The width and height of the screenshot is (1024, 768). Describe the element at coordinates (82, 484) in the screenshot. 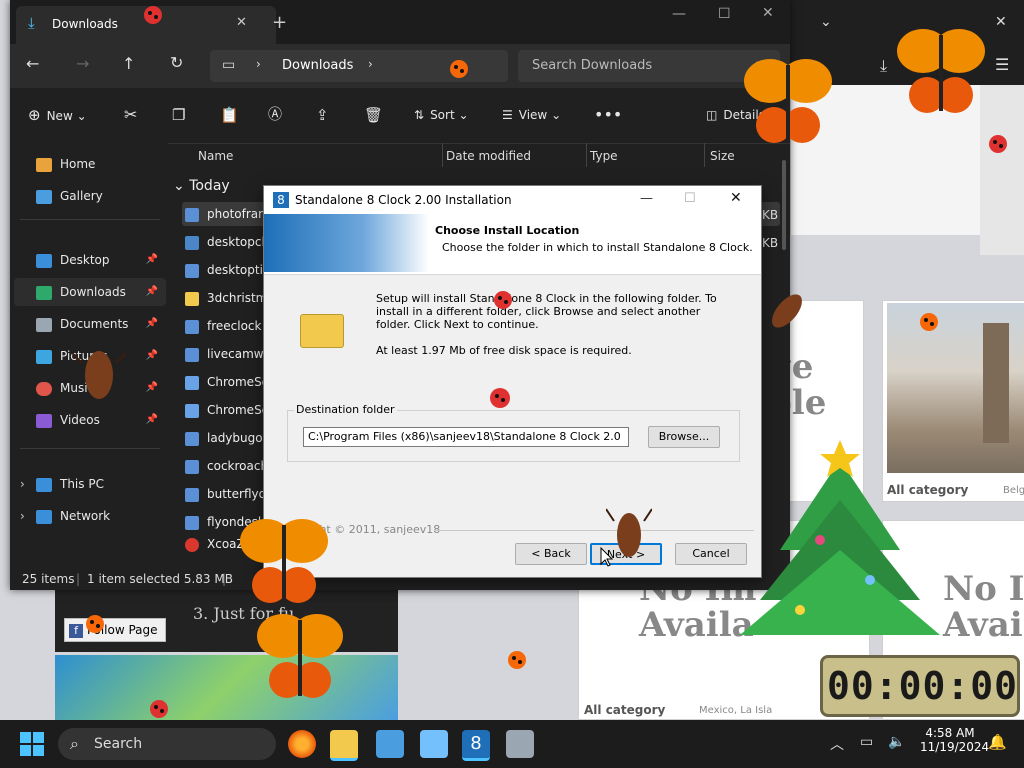

I see `nav-label: This PC` at that location.